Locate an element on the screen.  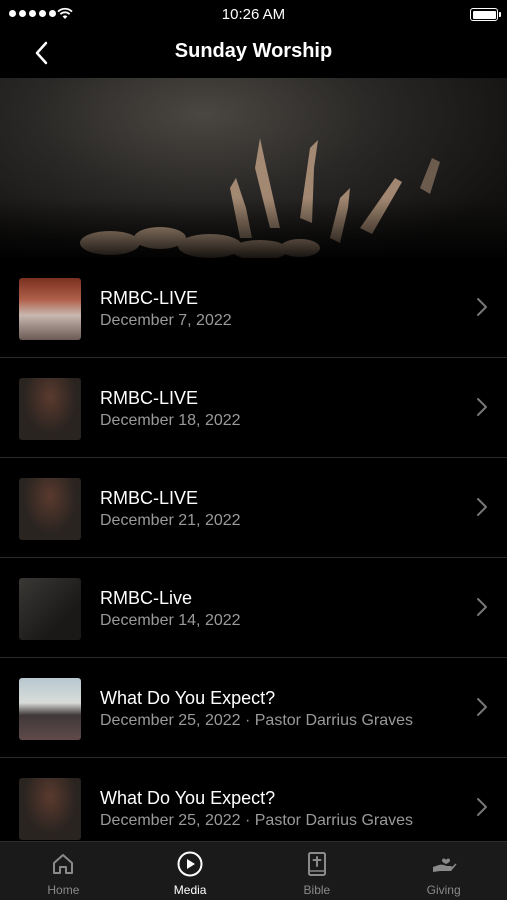
worship-hands-illustration is located at coordinates (253, 198).